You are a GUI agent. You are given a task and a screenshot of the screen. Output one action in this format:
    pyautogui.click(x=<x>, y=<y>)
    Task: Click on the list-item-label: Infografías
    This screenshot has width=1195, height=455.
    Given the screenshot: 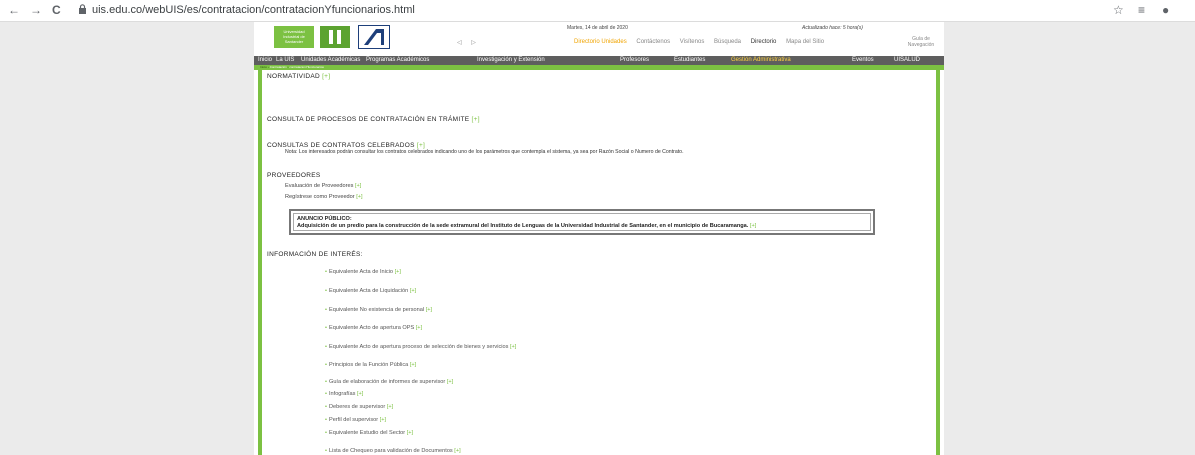 What is the action you would take?
    pyautogui.click(x=342, y=394)
    